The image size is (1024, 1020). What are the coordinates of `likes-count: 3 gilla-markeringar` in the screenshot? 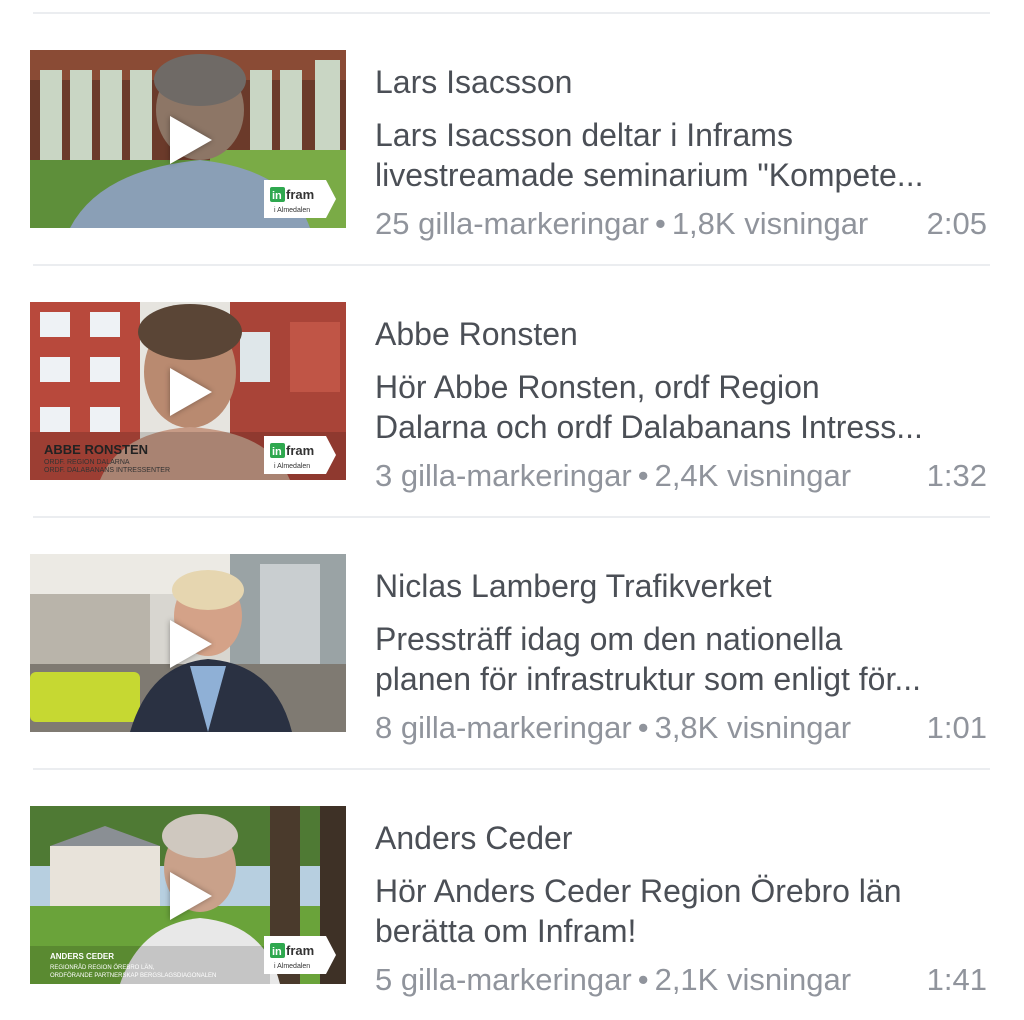 It's located at (503, 475).